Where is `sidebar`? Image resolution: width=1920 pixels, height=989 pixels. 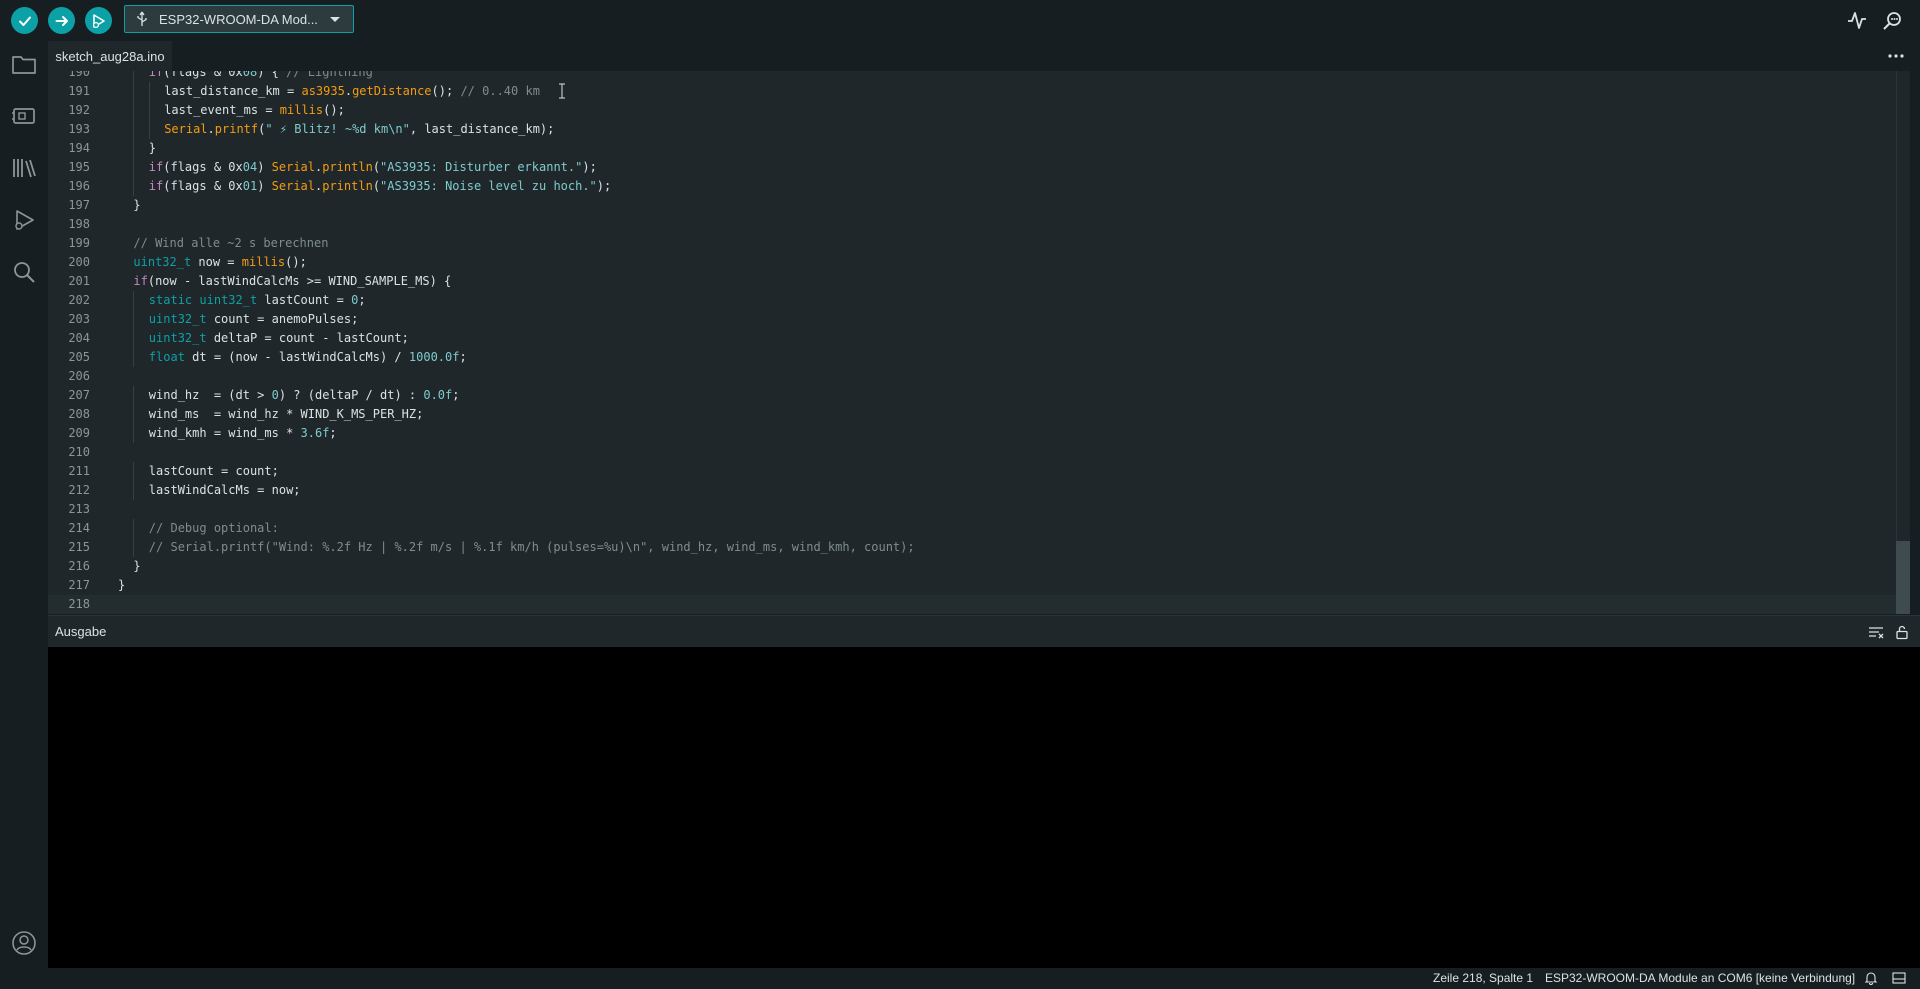 sidebar is located at coordinates (23, 515).